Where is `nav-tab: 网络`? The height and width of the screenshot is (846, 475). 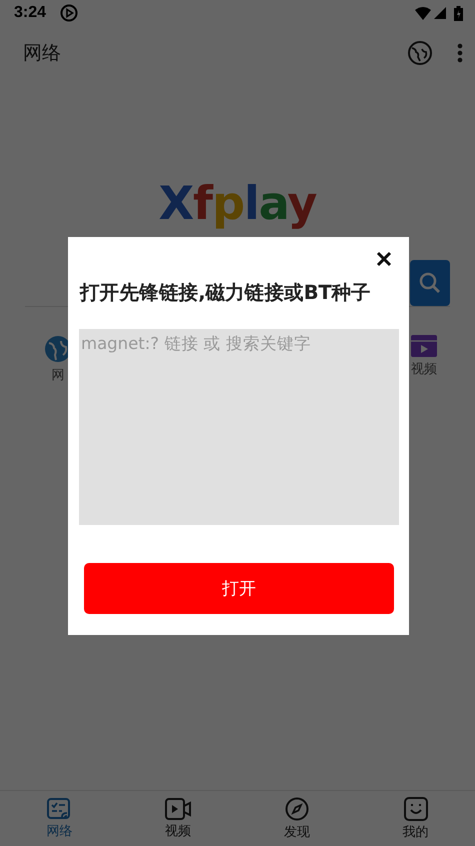
nav-tab: 网络 is located at coordinates (59, 818).